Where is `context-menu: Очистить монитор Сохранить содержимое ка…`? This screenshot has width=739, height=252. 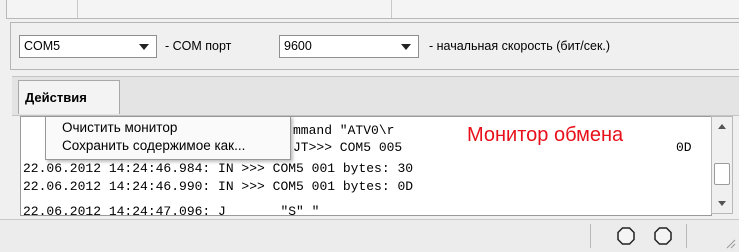
context-menu: Очистить монитор Сохранить содержимое ка… is located at coordinates (168, 138).